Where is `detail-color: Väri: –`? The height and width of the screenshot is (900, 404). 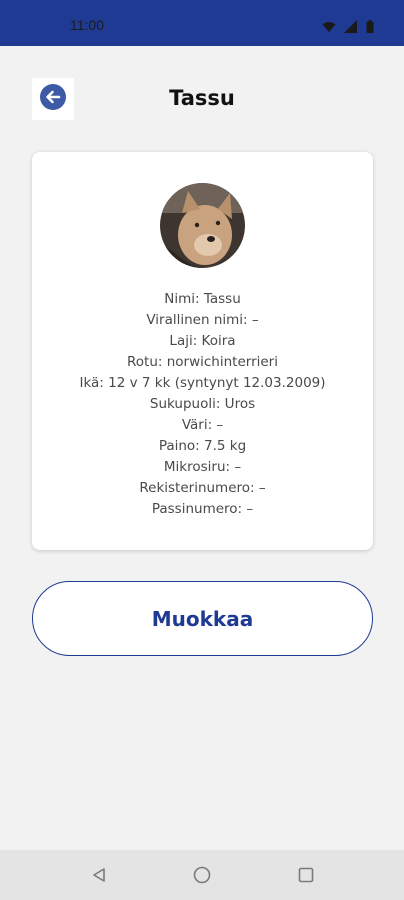
detail-color: Väri: – is located at coordinates (202, 425).